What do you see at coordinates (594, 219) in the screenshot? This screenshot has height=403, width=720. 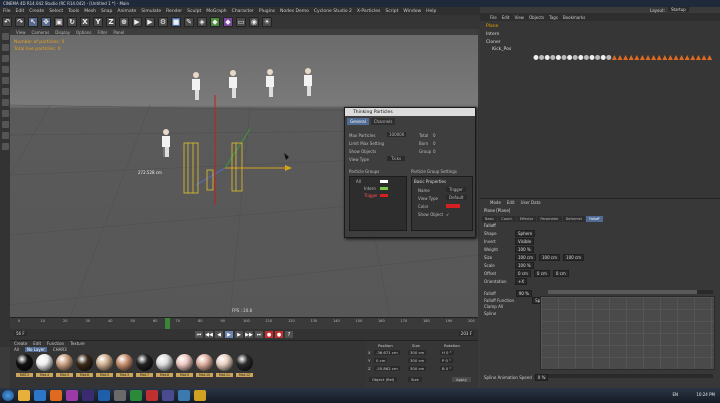 I see `attribute-tab-falloff: Falloff` at bounding box center [594, 219].